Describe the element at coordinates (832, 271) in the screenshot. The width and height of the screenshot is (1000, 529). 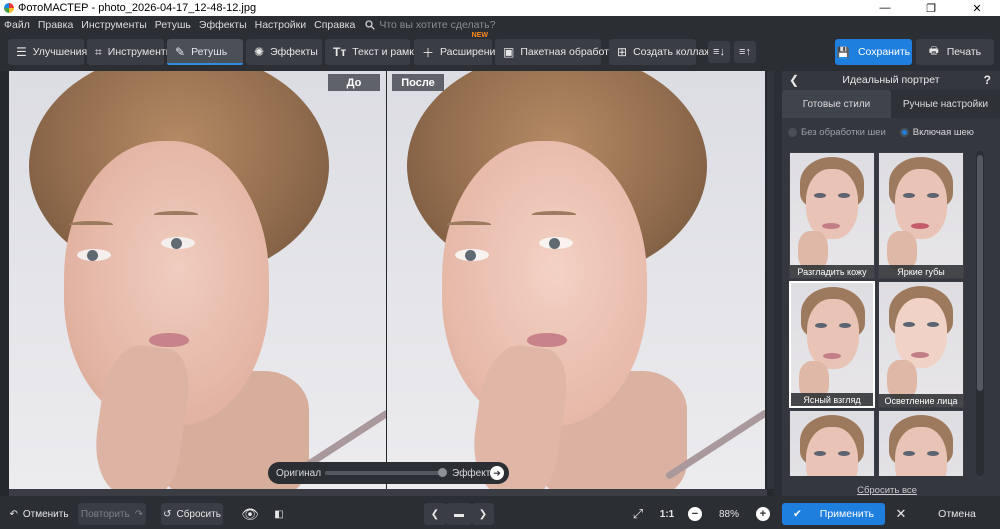
I see `preset-label: Разгладить кожу` at that location.